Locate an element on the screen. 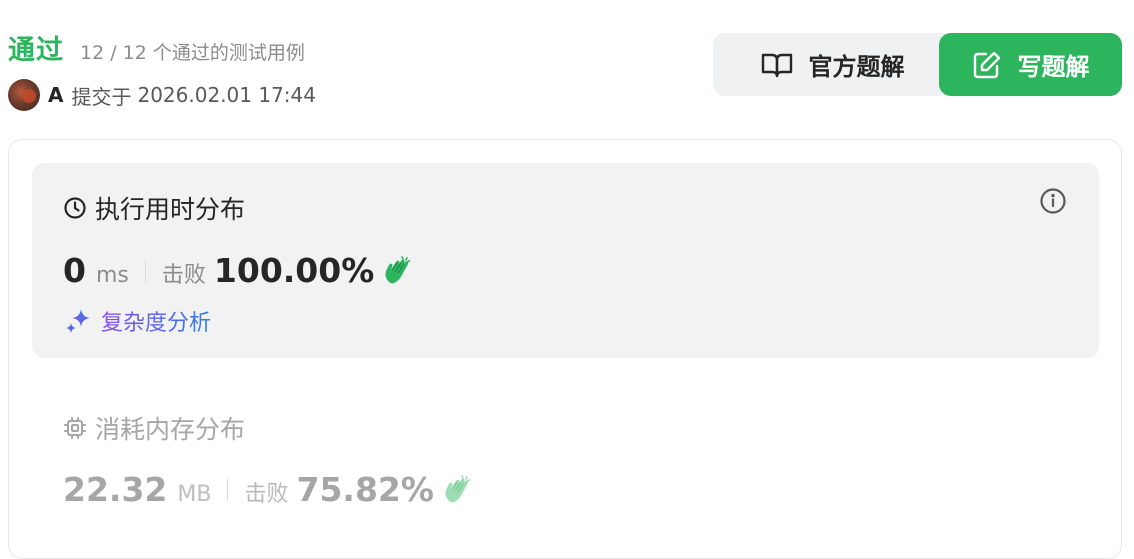 The image size is (1134, 559). info-icon is located at coordinates (1053, 201).